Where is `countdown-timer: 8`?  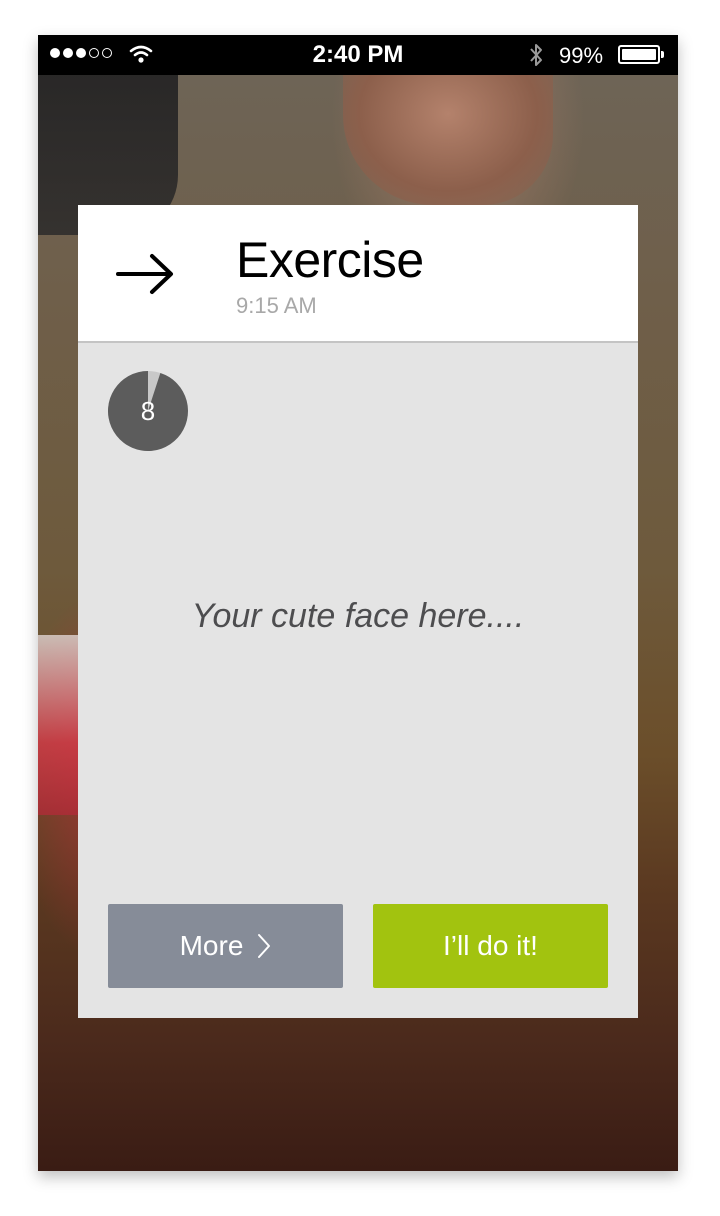 countdown-timer: 8 is located at coordinates (147, 411).